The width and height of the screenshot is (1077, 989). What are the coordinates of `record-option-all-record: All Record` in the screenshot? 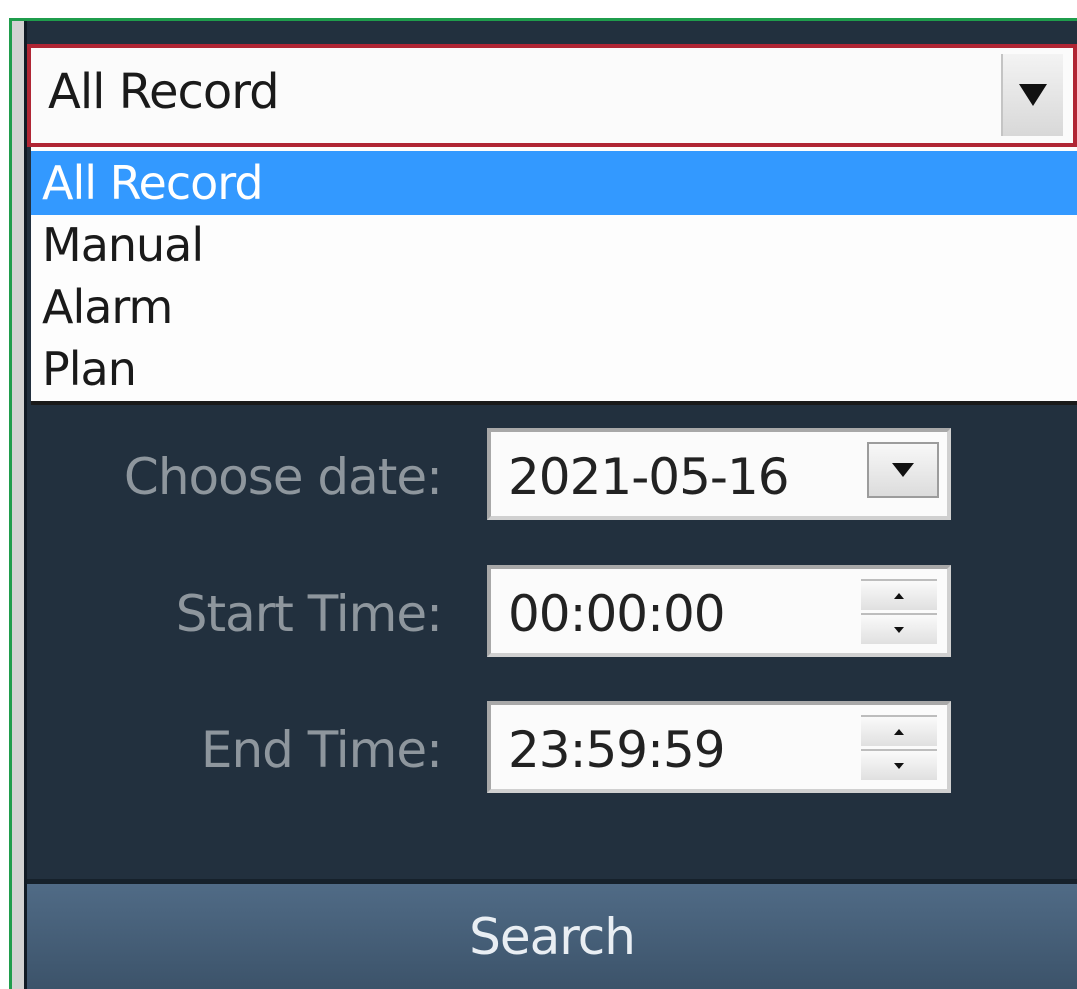 It's located at (554, 183).